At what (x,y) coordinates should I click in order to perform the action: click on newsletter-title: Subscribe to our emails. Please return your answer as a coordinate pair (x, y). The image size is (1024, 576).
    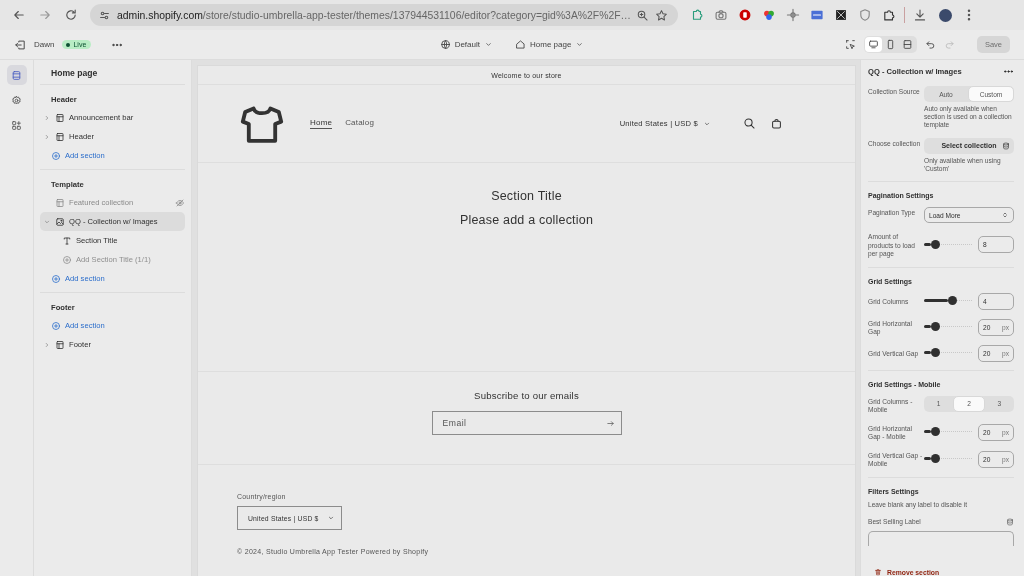
    Looking at the image, I should click on (526, 395).